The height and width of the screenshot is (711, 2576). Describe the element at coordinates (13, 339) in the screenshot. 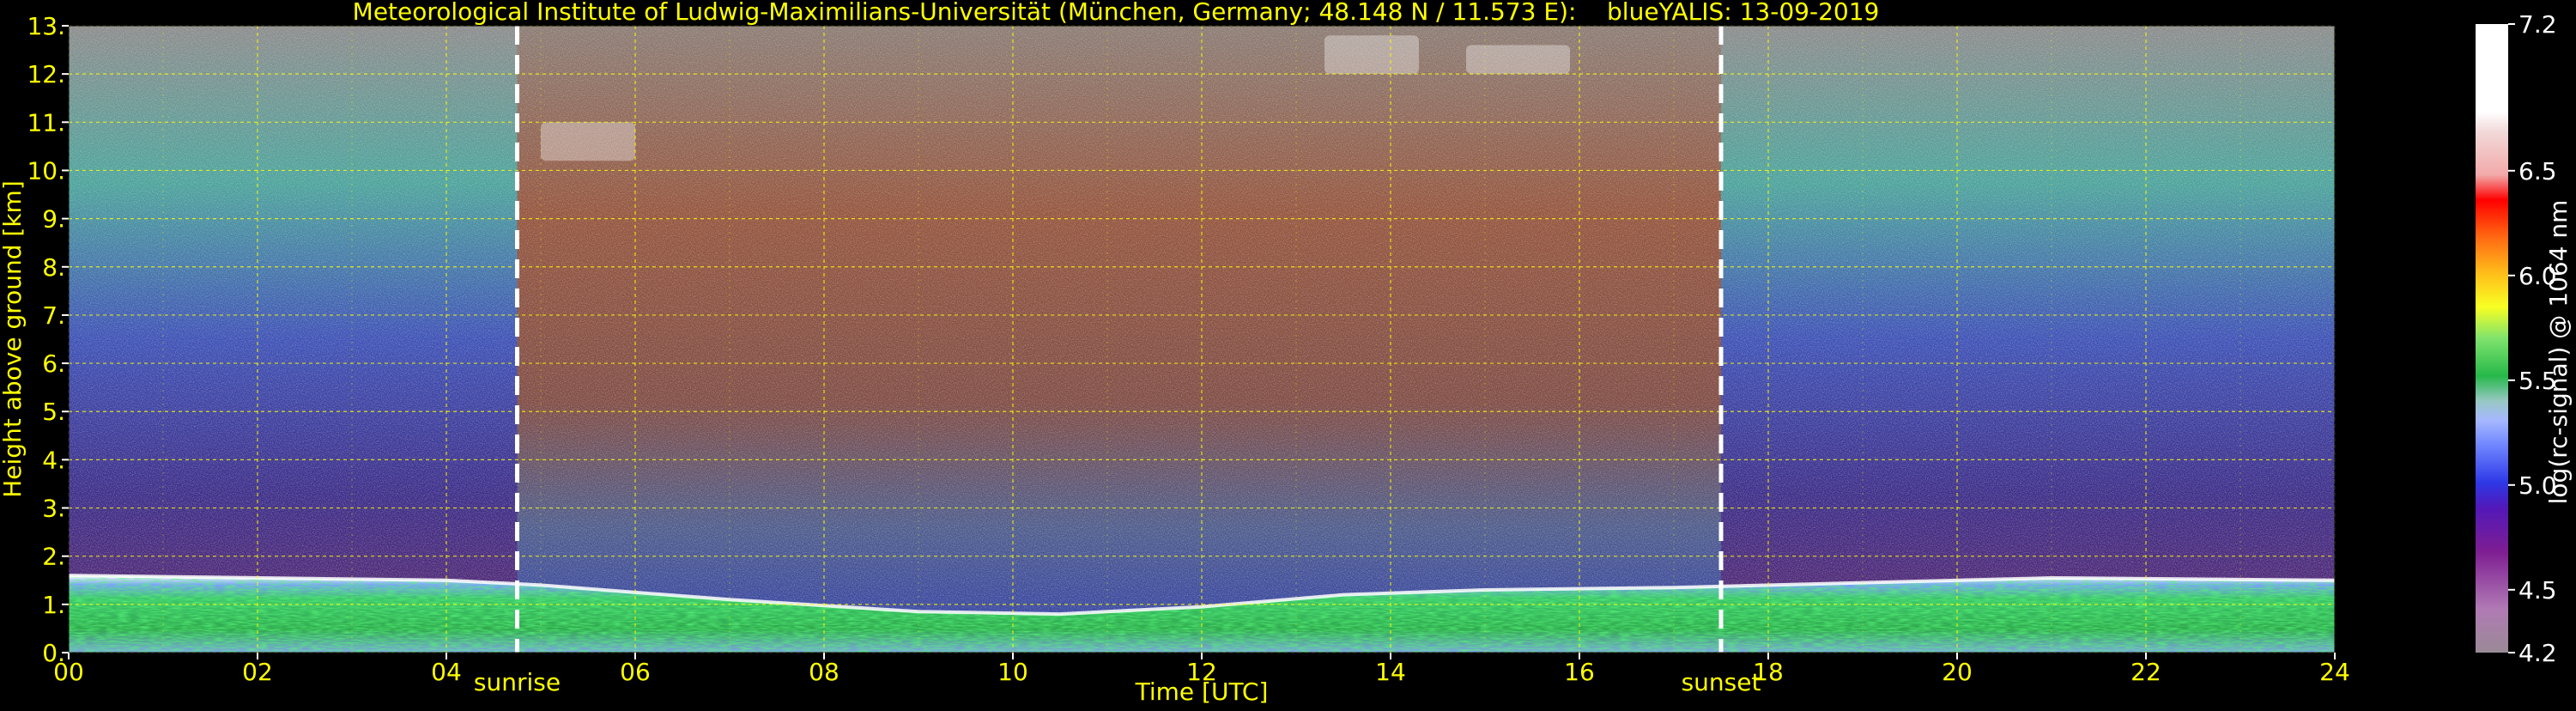

I see `y-axis-label: Height above ground [km]` at that location.